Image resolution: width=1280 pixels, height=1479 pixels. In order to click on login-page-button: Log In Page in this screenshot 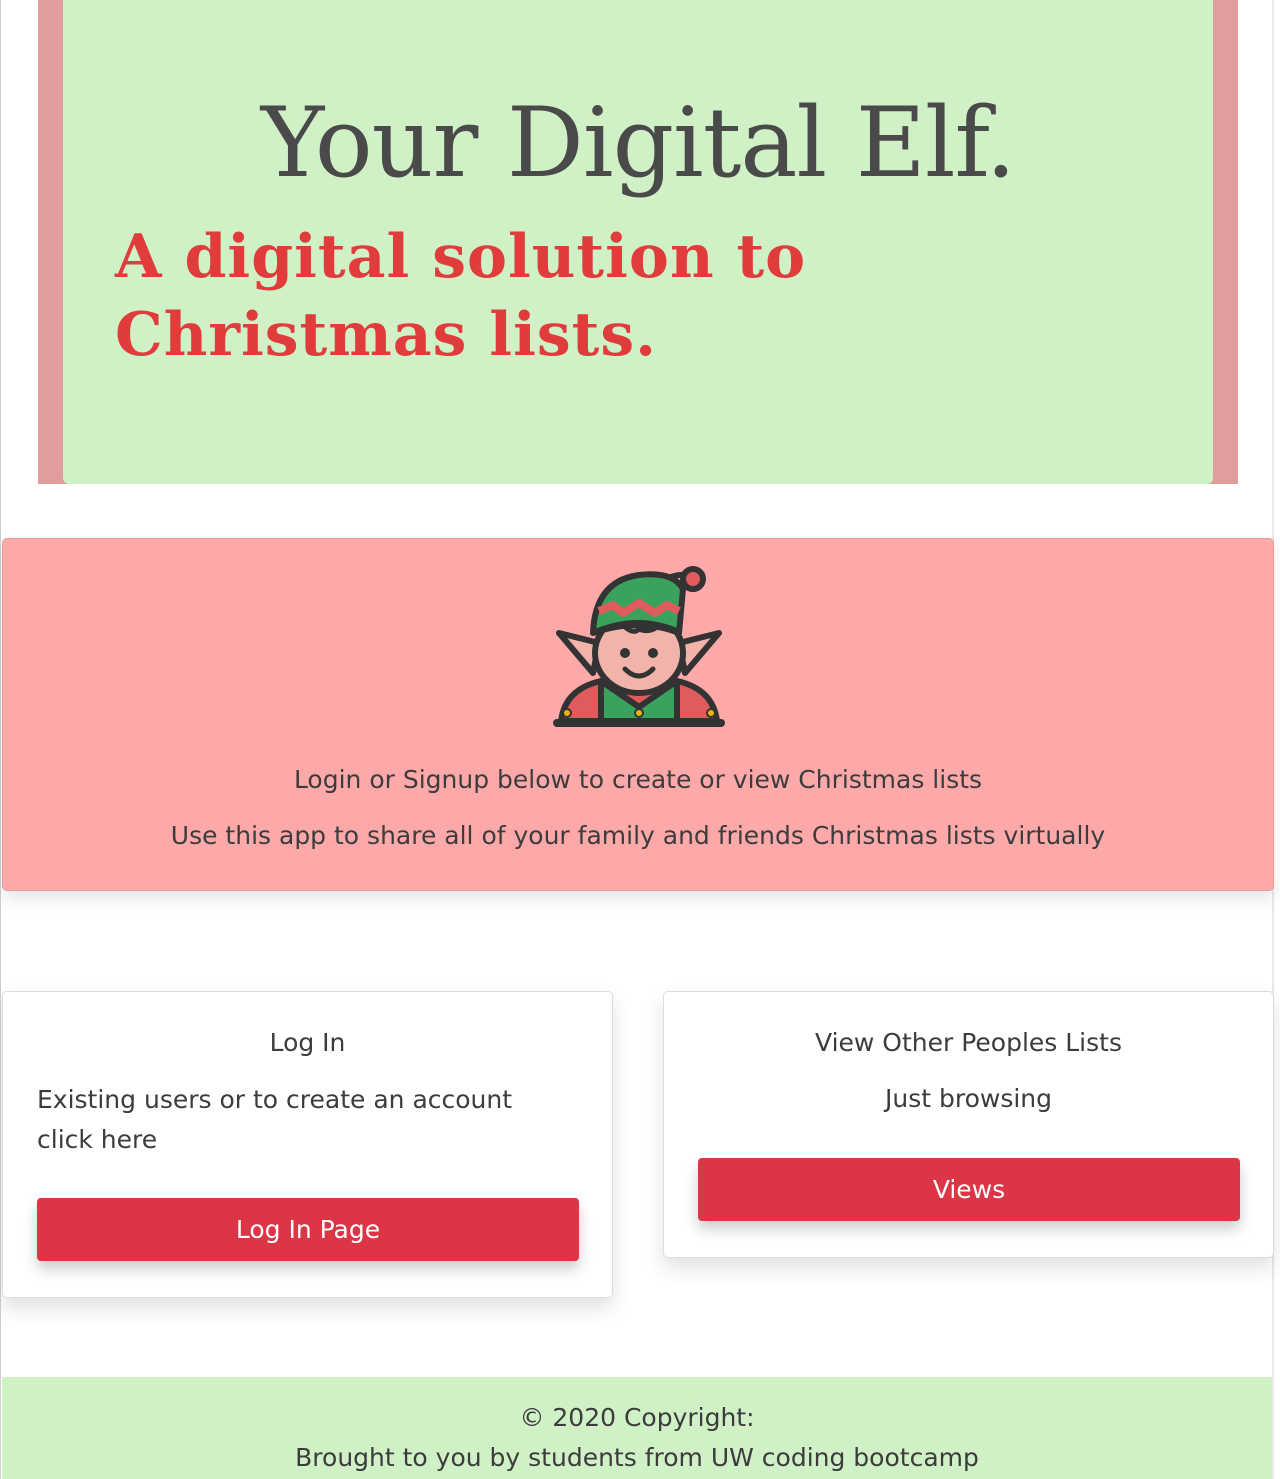, I will do `click(308, 1229)`.